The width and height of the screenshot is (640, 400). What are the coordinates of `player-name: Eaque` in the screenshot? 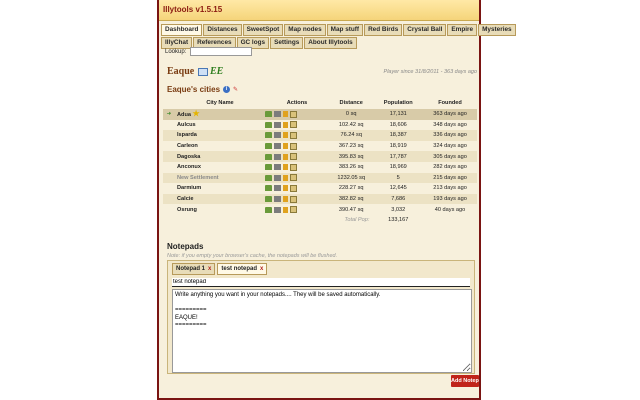 It's located at (180, 71).